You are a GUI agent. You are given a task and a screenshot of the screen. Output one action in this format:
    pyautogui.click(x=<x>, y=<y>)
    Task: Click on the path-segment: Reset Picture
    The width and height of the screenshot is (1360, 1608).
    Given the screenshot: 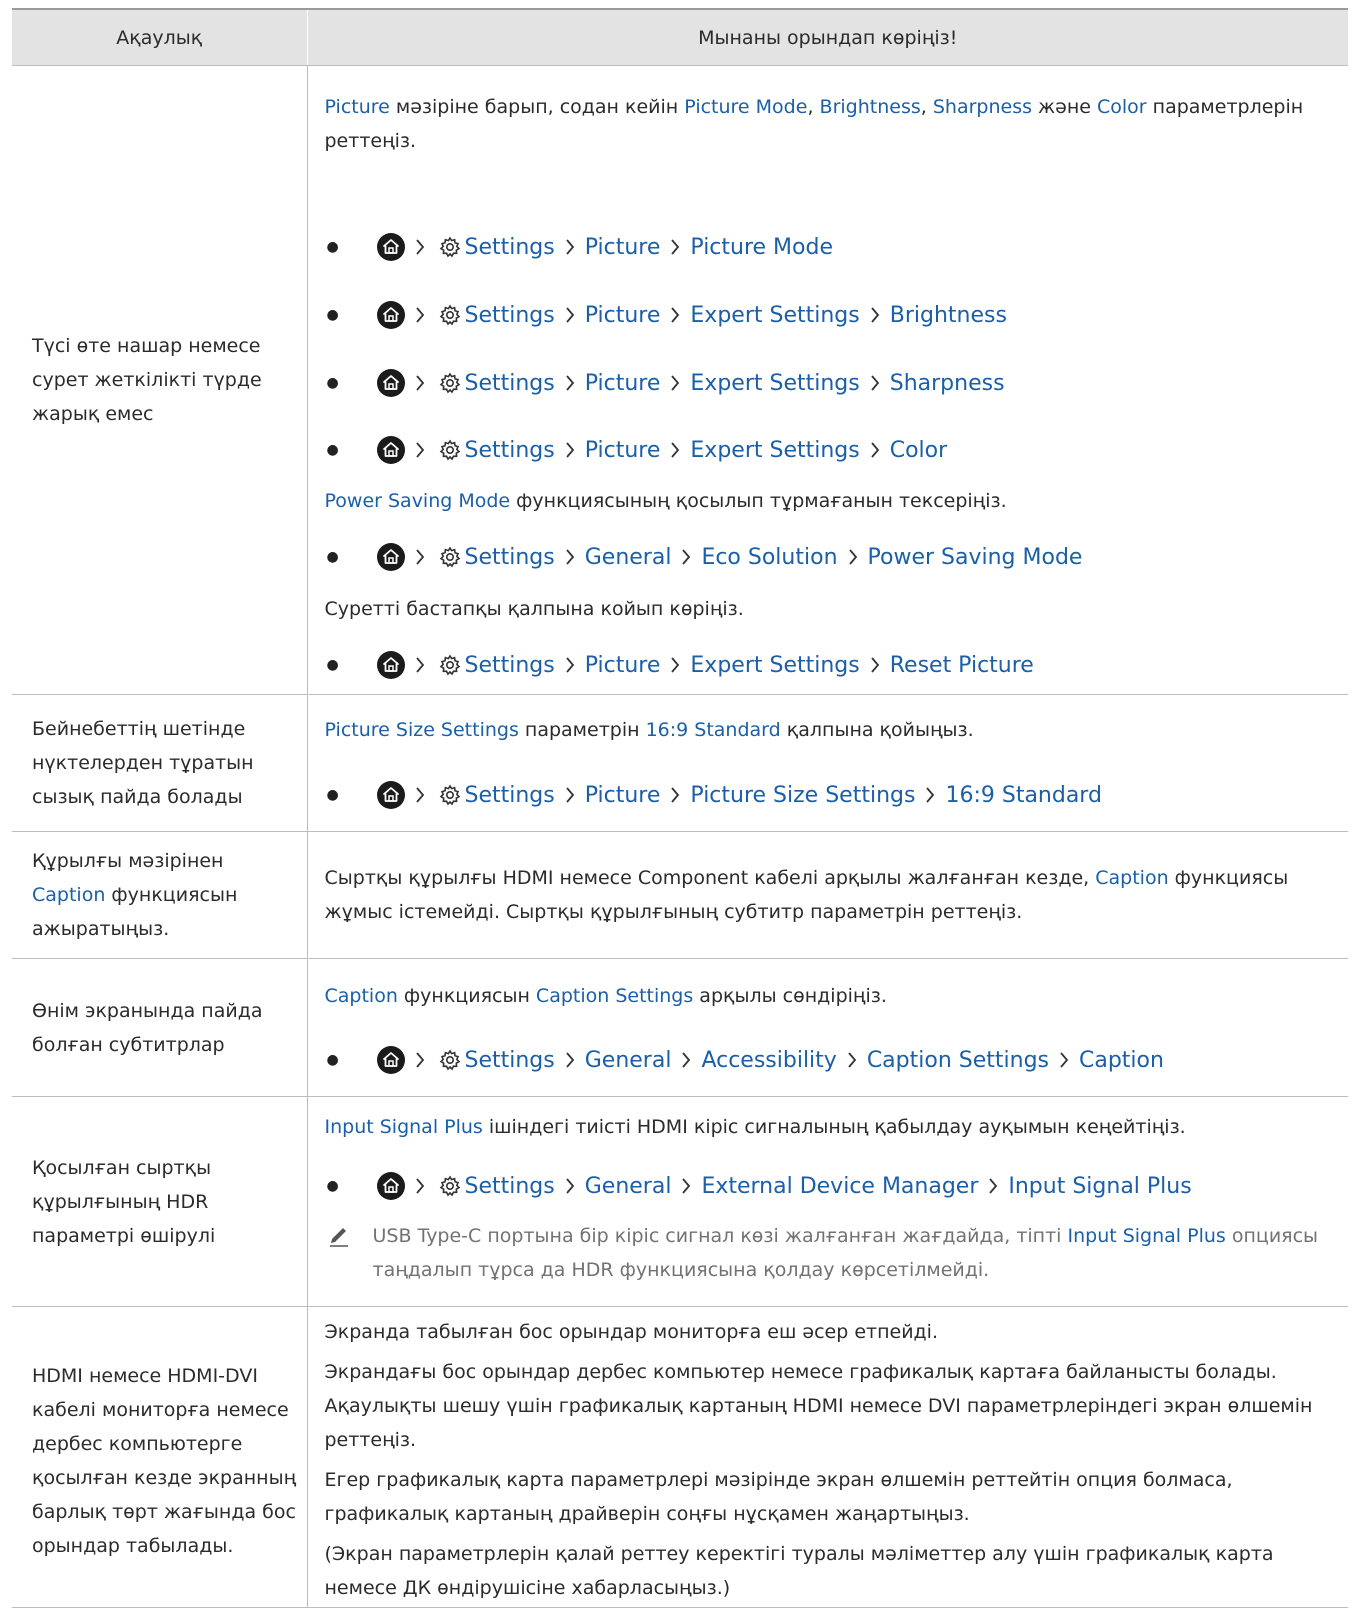 What is the action you would take?
    pyautogui.click(x=962, y=665)
    